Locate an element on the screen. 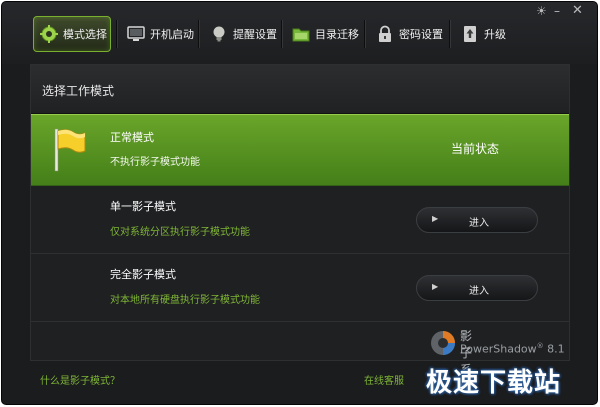 The width and height of the screenshot is (600, 407). brand-name-en: PowerShadow® 8.1 is located at coordinates (512, 349).